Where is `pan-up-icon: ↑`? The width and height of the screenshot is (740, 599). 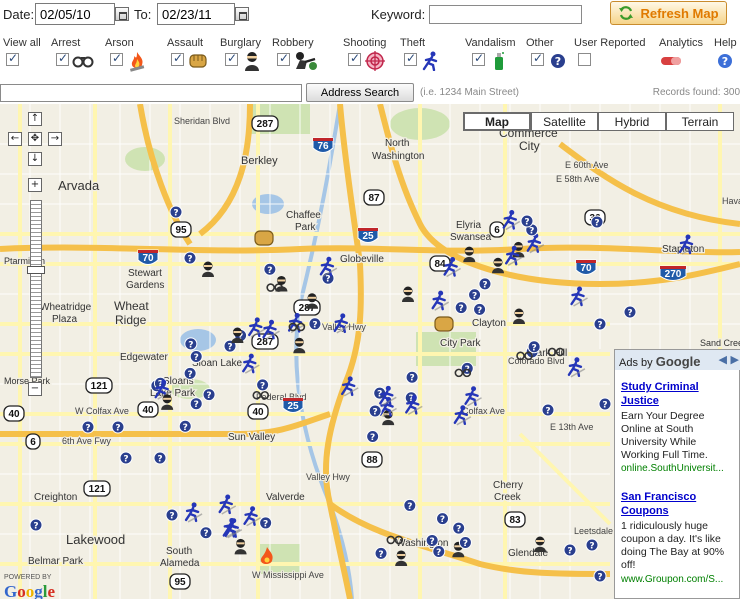
pan-up-icon: ↑ is located at coordinates (35, 119).